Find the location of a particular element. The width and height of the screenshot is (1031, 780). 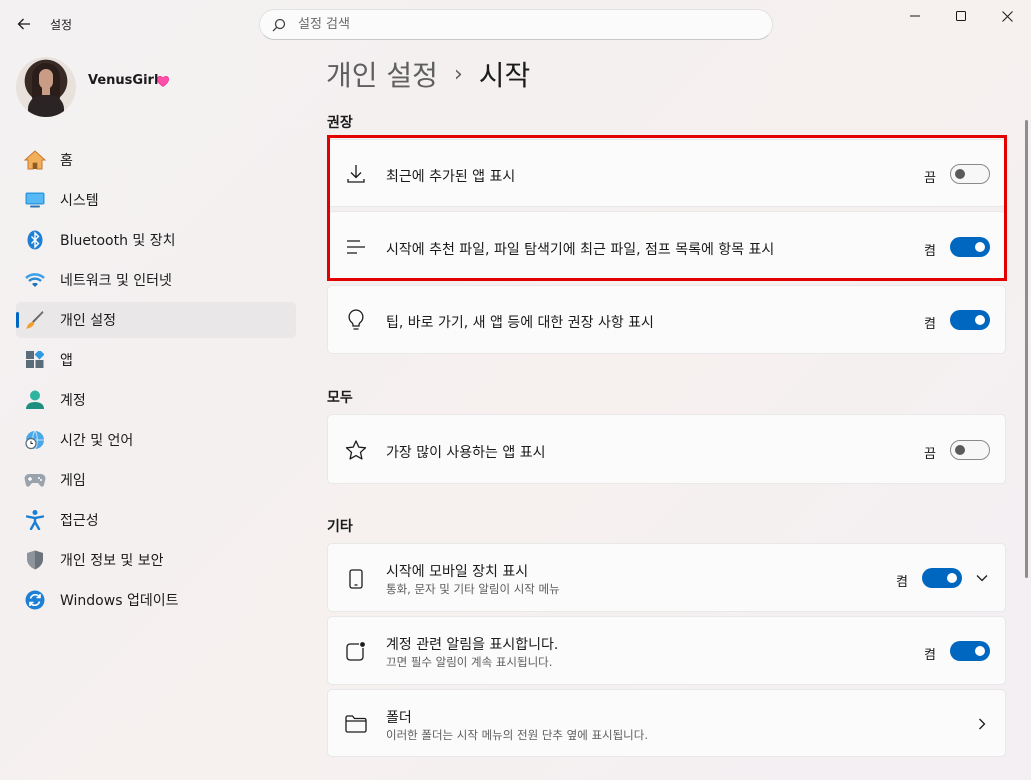

setting-account-notifications: 계정 관련 알림을 표시합니다. 끄면 필수 알림이 계속 표시됩니다. 켬 is located at coordinates (666, 650).